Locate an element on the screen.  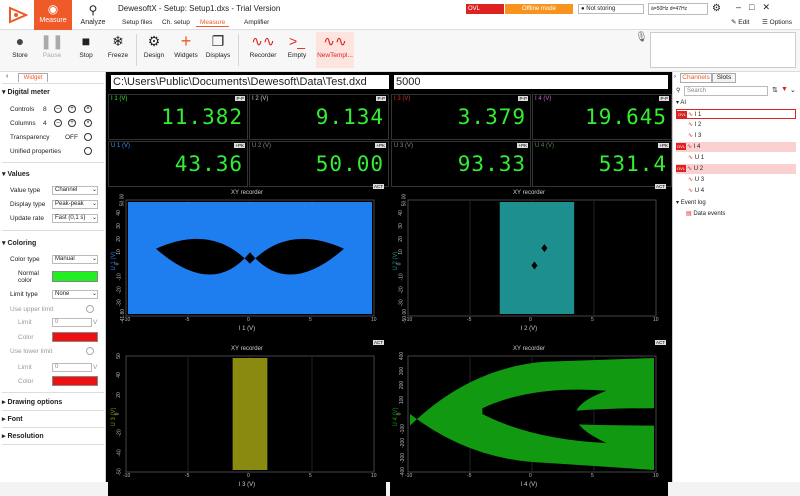
normal-color-swatch is located at coordinates (75, 276).